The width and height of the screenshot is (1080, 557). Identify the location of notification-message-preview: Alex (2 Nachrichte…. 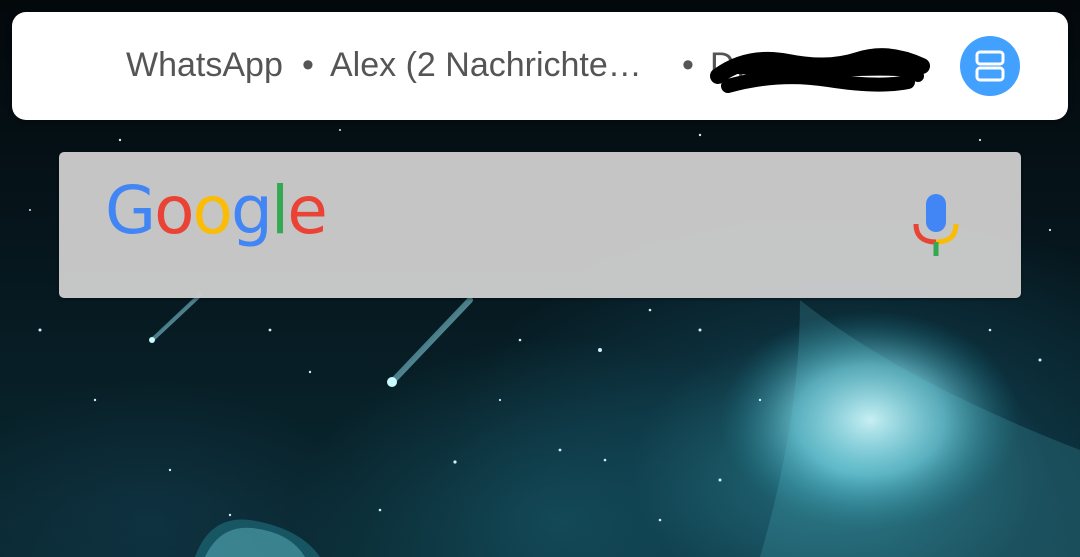
(495, 65).